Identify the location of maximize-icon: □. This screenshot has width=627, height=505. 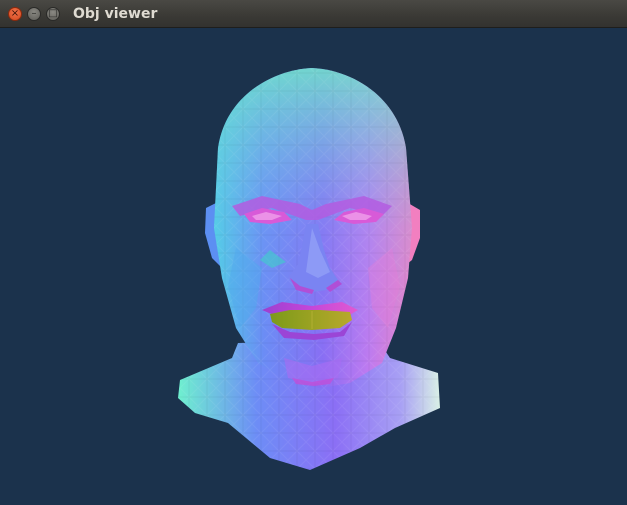
(53, 13).